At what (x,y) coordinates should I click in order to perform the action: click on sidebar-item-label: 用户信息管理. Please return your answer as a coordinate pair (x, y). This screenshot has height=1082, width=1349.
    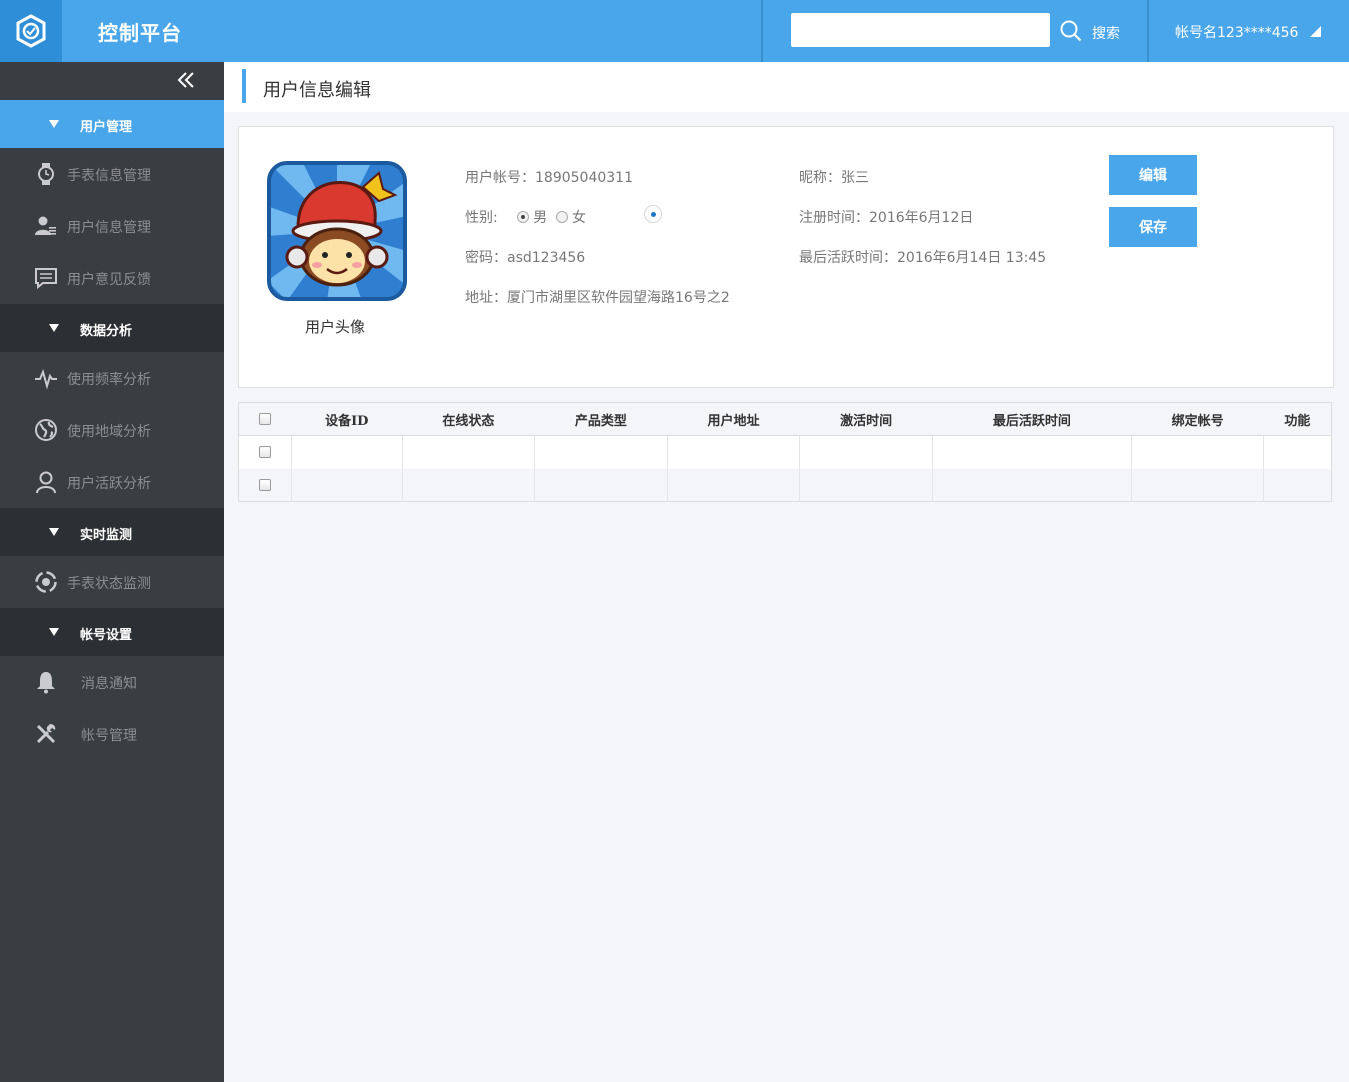
    Looking at the image, I should click on (109, 228).